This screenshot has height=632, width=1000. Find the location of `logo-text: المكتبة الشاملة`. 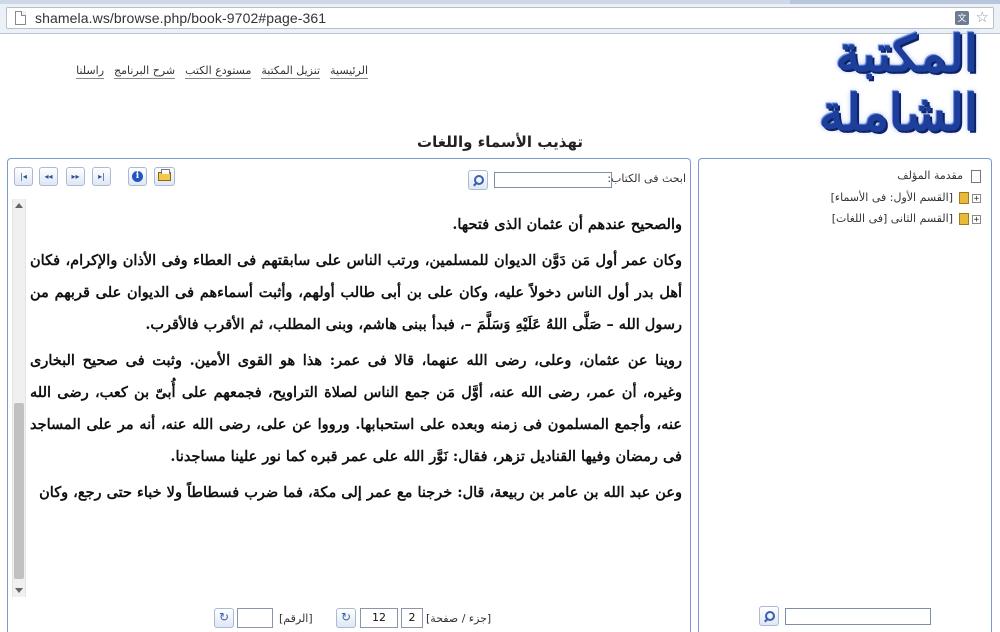

logo-text: المكتبة الشاملة is located at coordinates (898, 83).